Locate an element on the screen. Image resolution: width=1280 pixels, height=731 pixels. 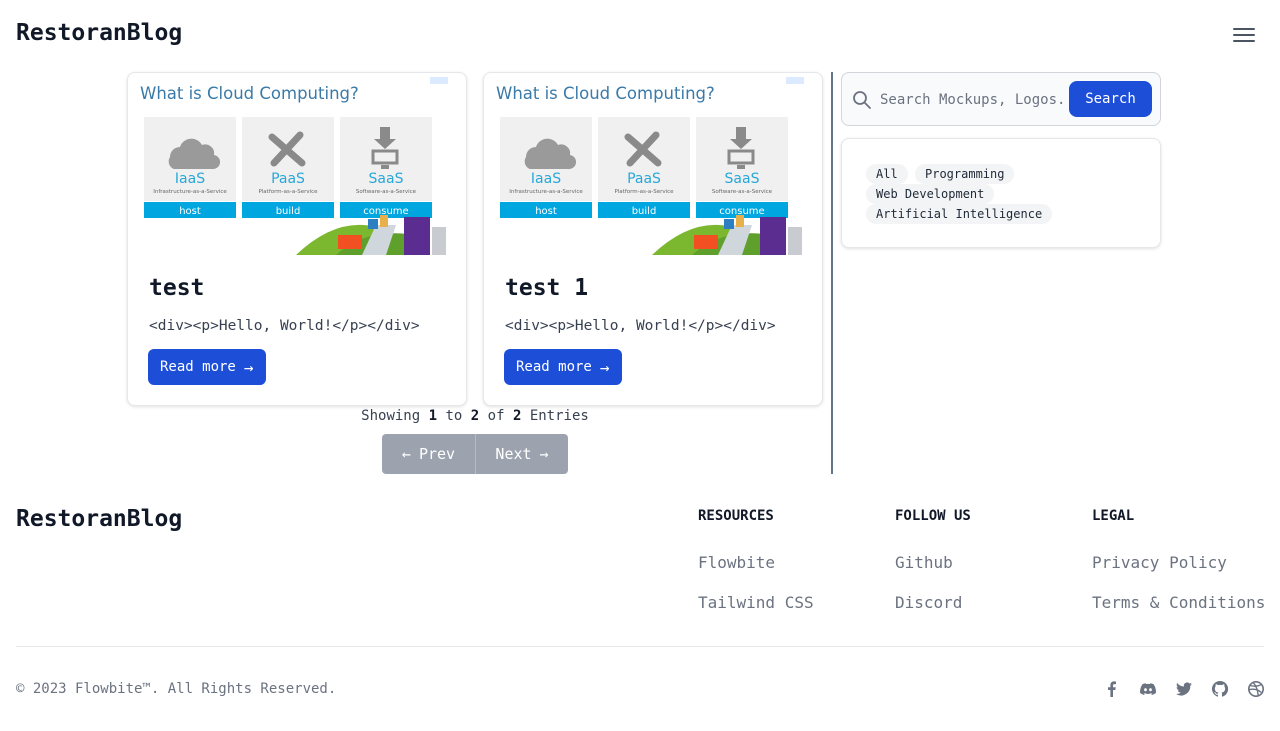
twitter-icon is located at coordinates (1184, 689).